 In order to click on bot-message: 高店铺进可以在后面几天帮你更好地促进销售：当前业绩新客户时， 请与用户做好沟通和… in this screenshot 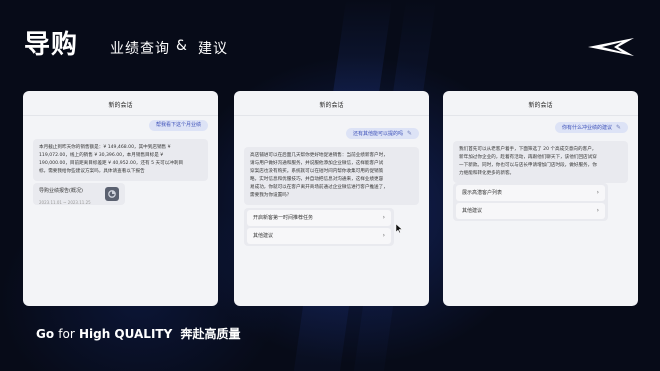, I will do `click(331, 176)`.